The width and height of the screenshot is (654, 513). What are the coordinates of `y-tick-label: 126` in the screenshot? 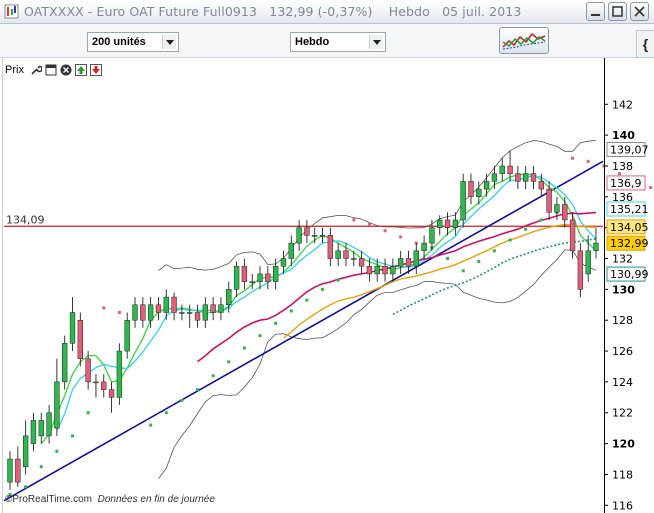 It's located at (622, 351).